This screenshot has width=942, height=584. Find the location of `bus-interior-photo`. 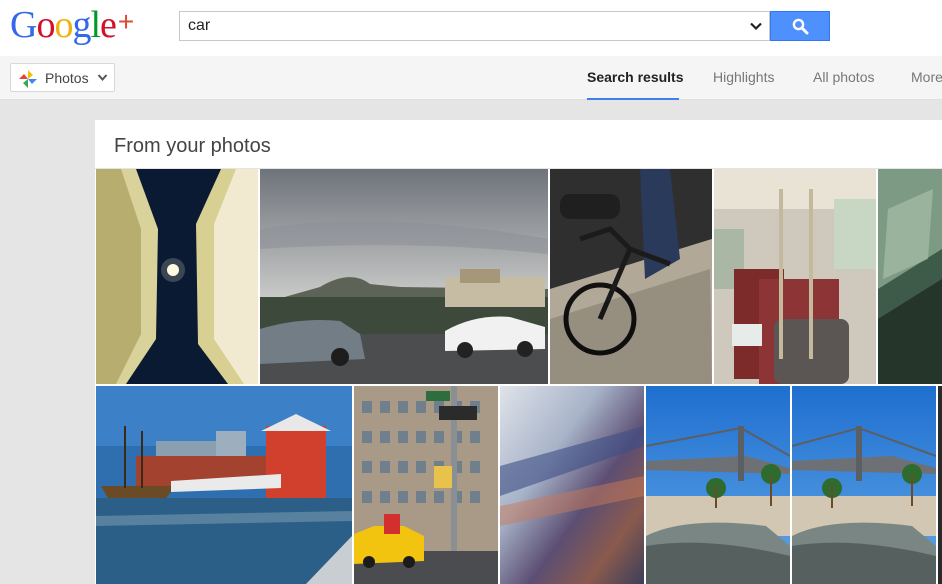

bus-interior-photo is located at coordinates (795, 276).